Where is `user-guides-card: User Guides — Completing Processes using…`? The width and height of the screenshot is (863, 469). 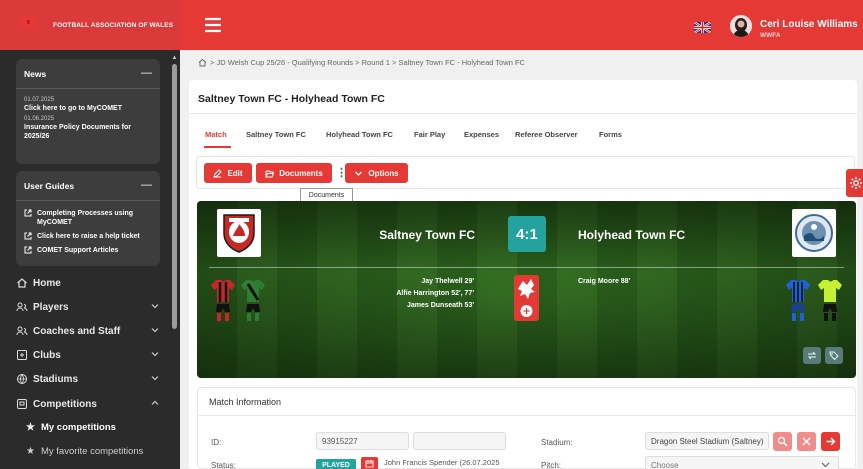 user-guides-card: User Guides — Completing Processes using… is located at coordinates (88, 218).